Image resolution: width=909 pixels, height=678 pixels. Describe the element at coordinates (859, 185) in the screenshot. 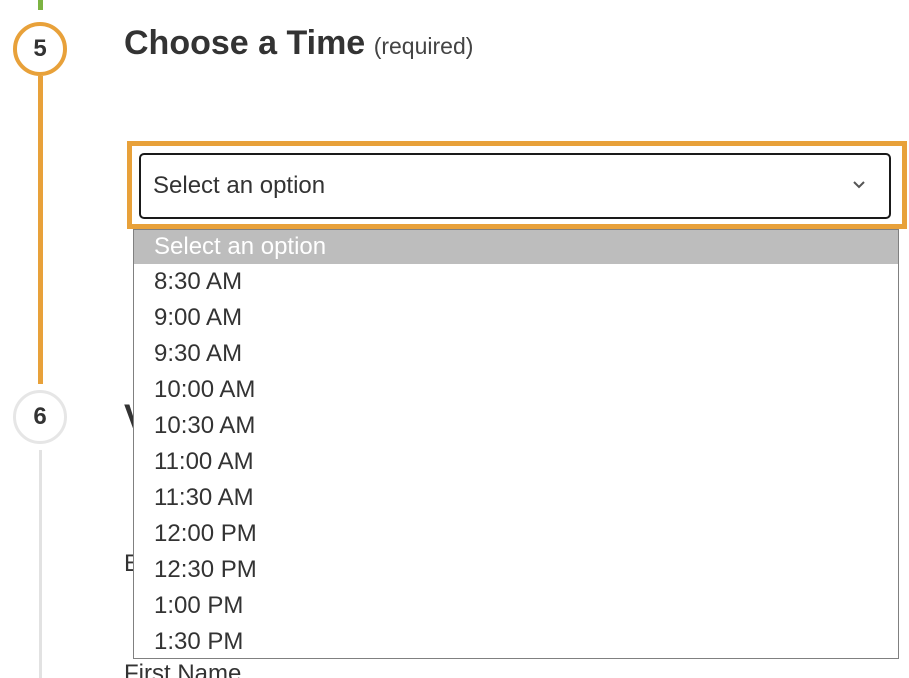

I see `chevron-down-icon` at that location.